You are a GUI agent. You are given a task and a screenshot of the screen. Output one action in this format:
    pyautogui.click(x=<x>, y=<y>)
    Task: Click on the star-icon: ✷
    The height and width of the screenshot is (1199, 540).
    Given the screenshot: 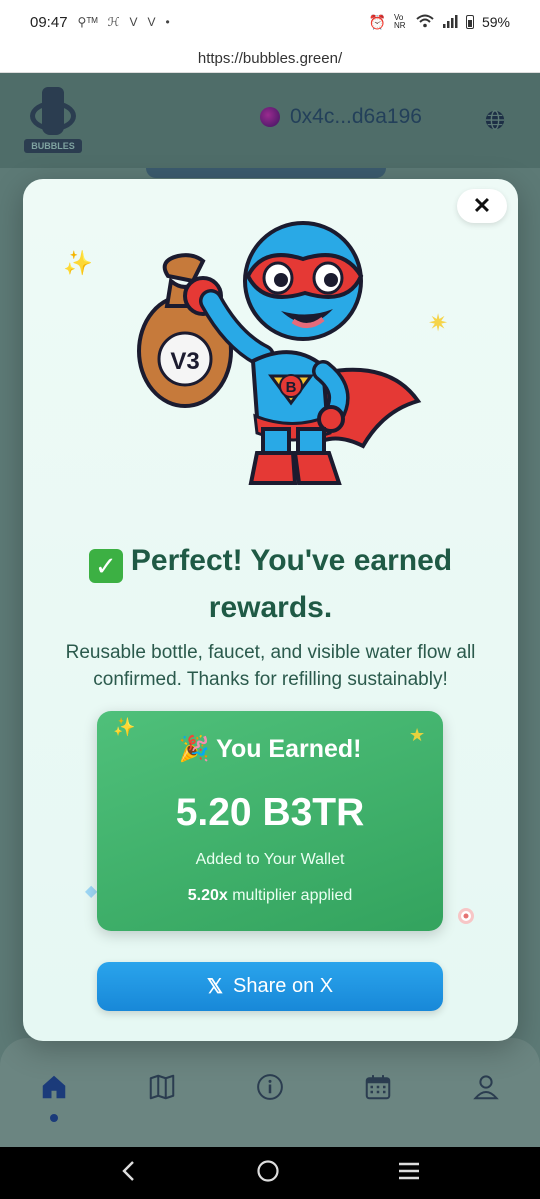 What is the action you would take?
    pyautogui.click(x=438, y=323)
    